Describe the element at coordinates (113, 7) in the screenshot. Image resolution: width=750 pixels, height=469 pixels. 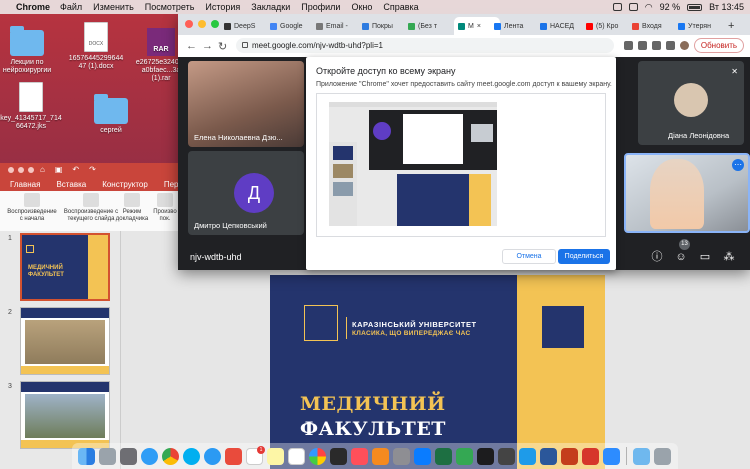
I see `menu-edit: Изменить` at that location.